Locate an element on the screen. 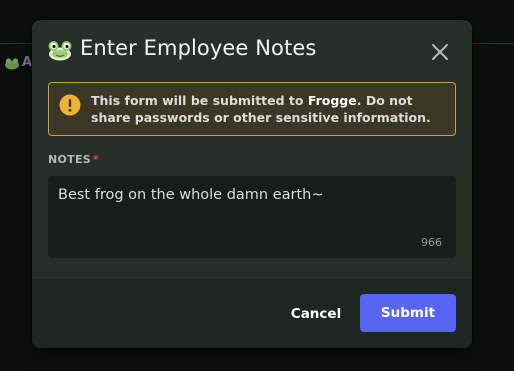  warning-icon is located at coordinates (70, 105).